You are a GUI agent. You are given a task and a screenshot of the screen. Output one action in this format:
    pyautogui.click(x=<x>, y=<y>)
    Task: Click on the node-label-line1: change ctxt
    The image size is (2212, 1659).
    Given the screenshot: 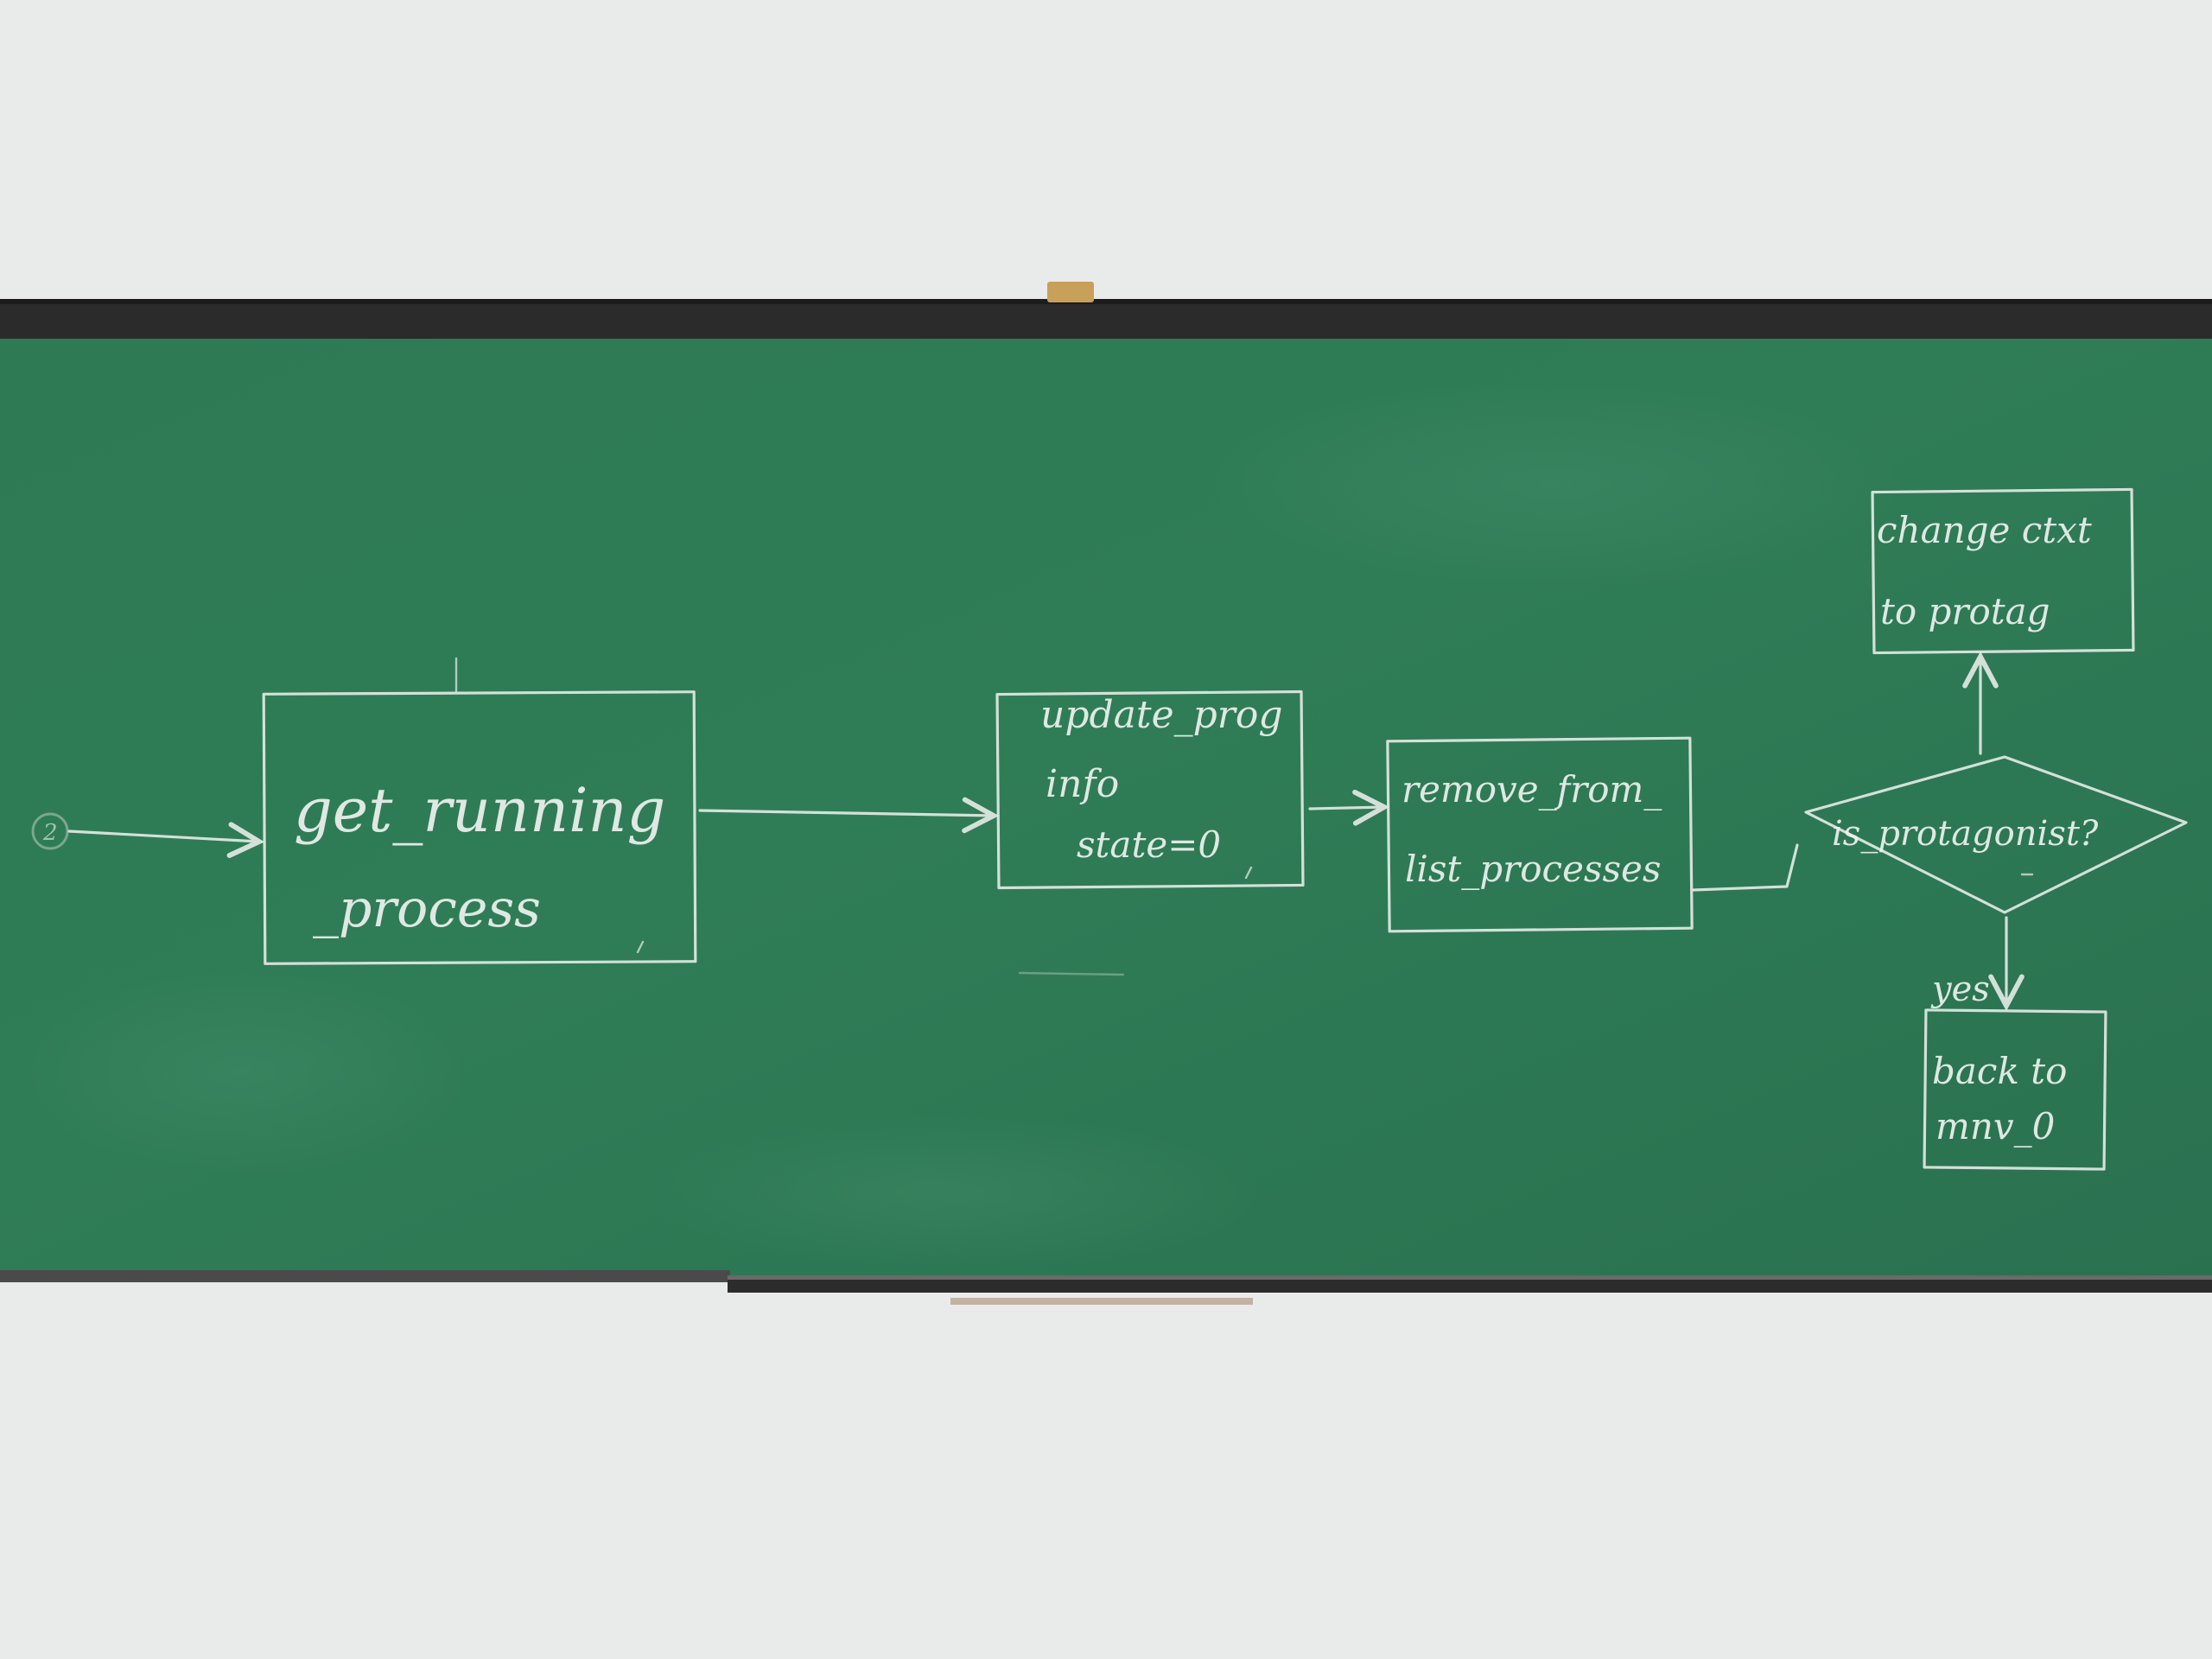 What is the action you would take?
    pyautogui.click(x=1984, y=530)
    